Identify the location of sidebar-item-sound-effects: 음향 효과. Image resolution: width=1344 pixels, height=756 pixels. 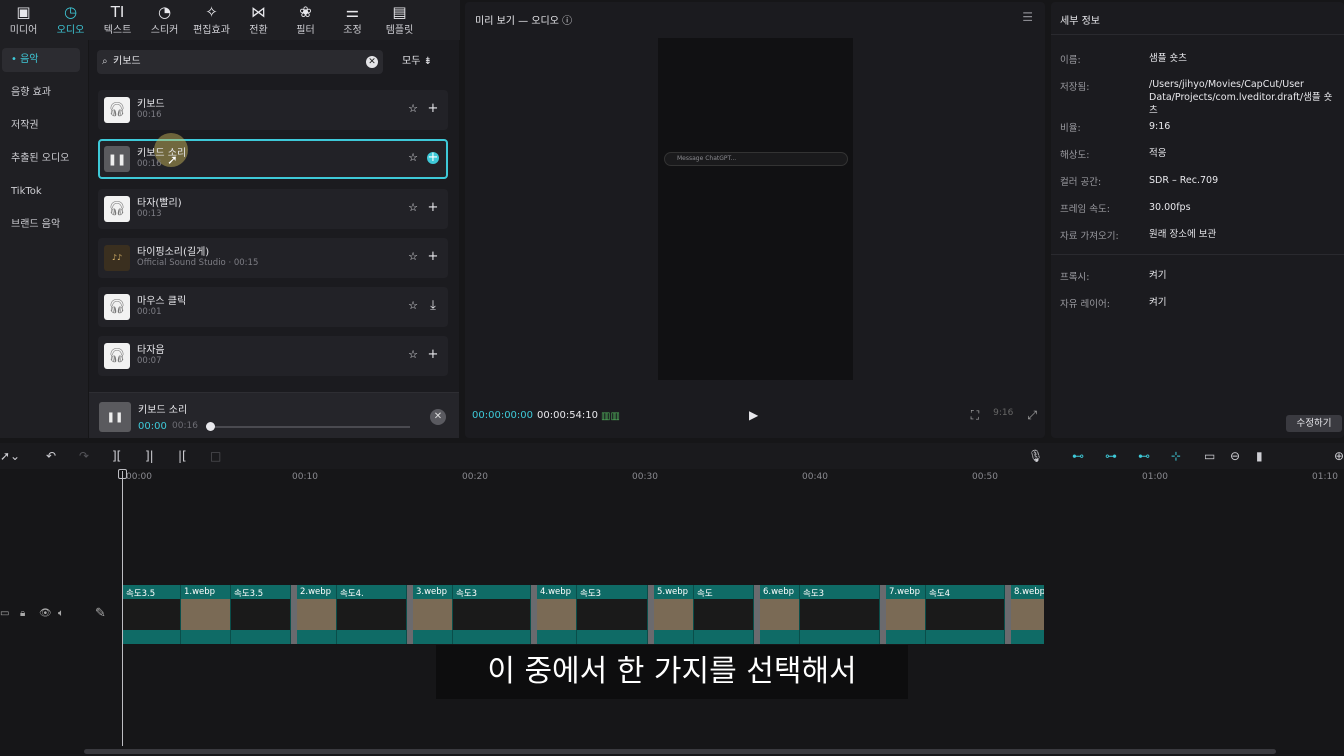
(41, 93).